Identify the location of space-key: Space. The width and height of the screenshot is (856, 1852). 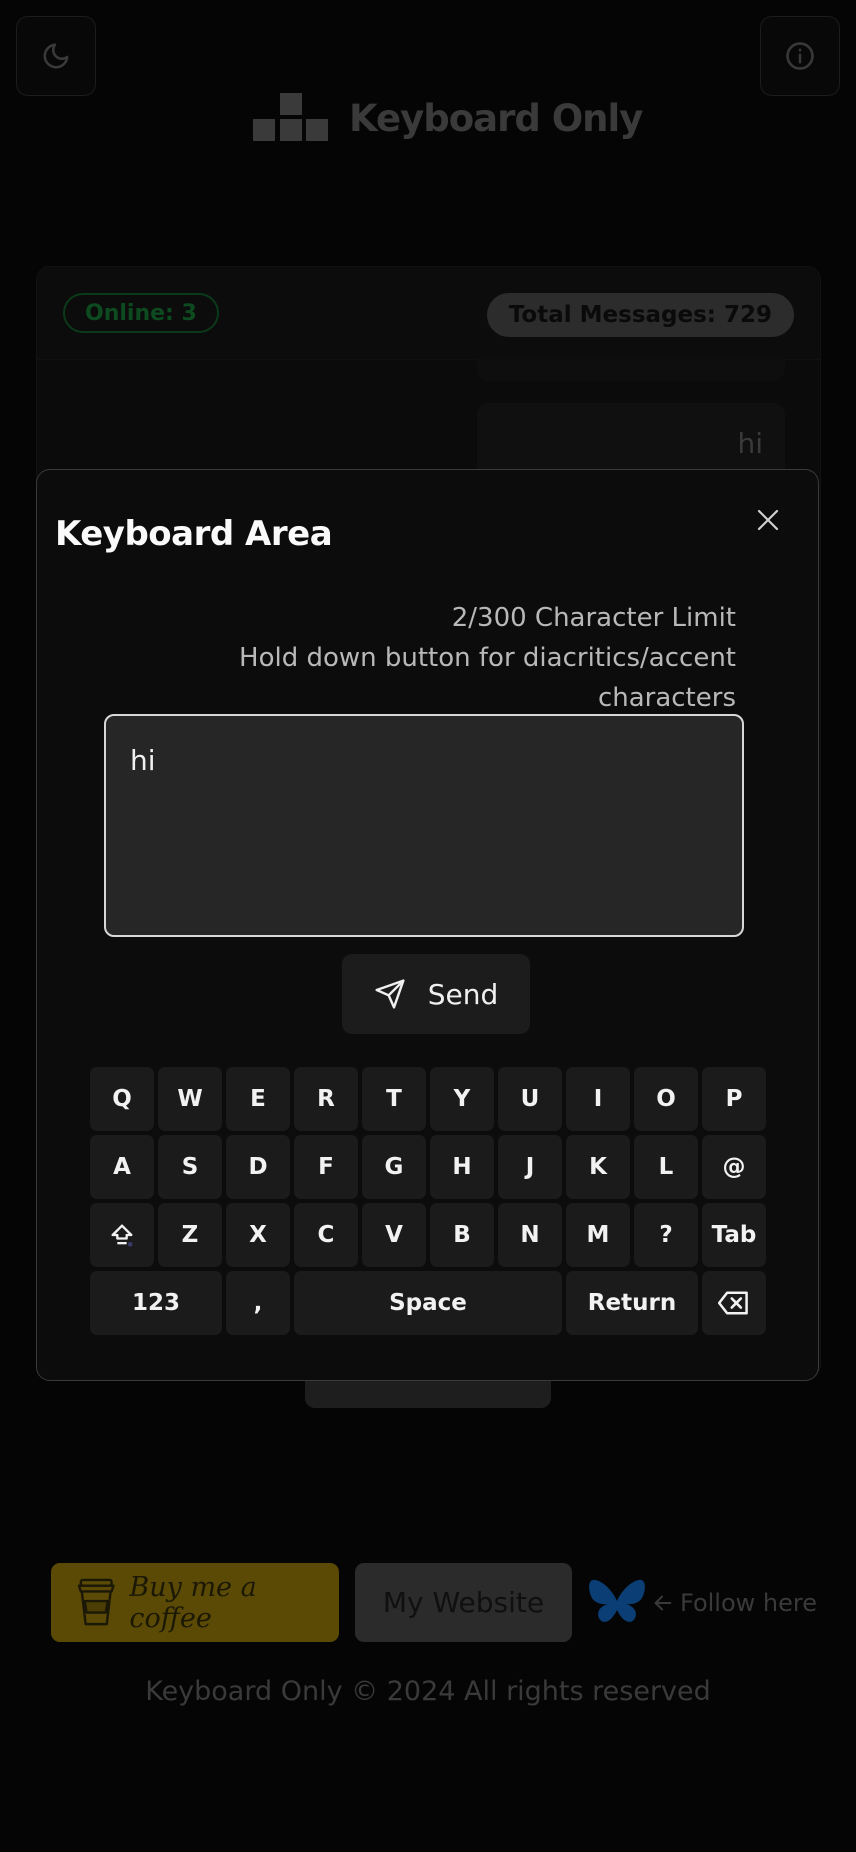
(428, 1303).